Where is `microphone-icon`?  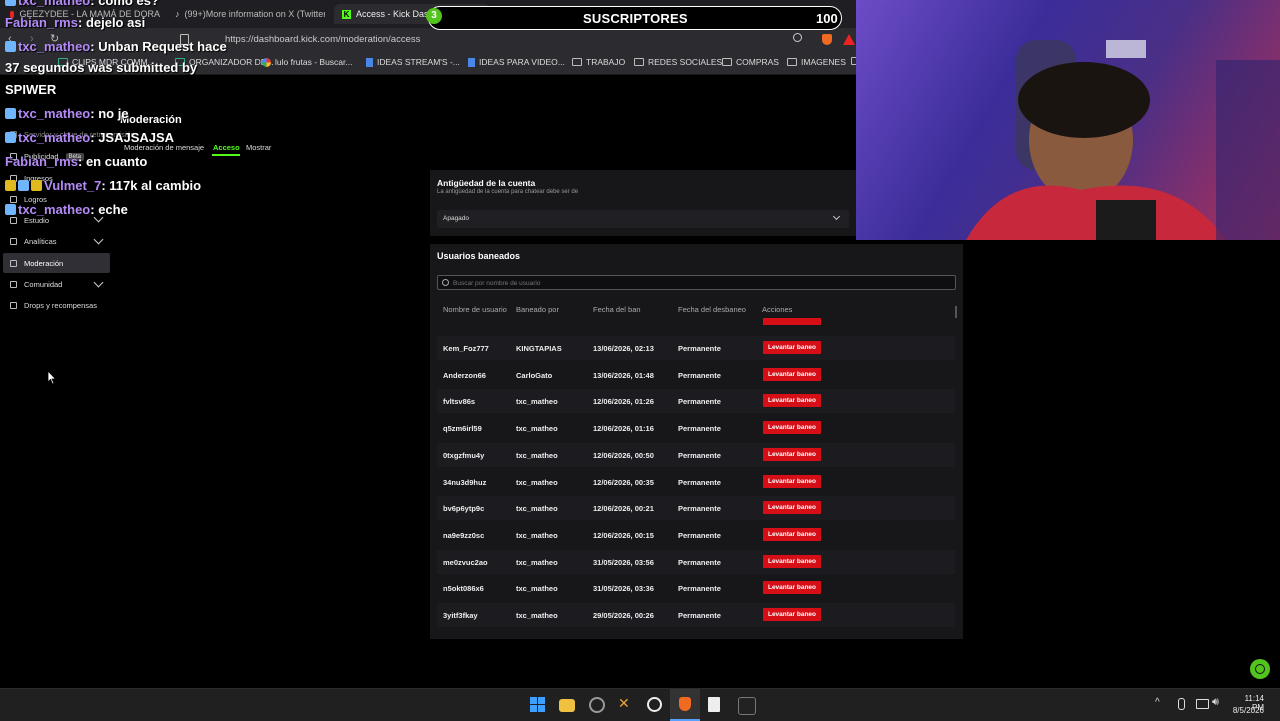 microphone-icon is located at coordinates (1181, 704).